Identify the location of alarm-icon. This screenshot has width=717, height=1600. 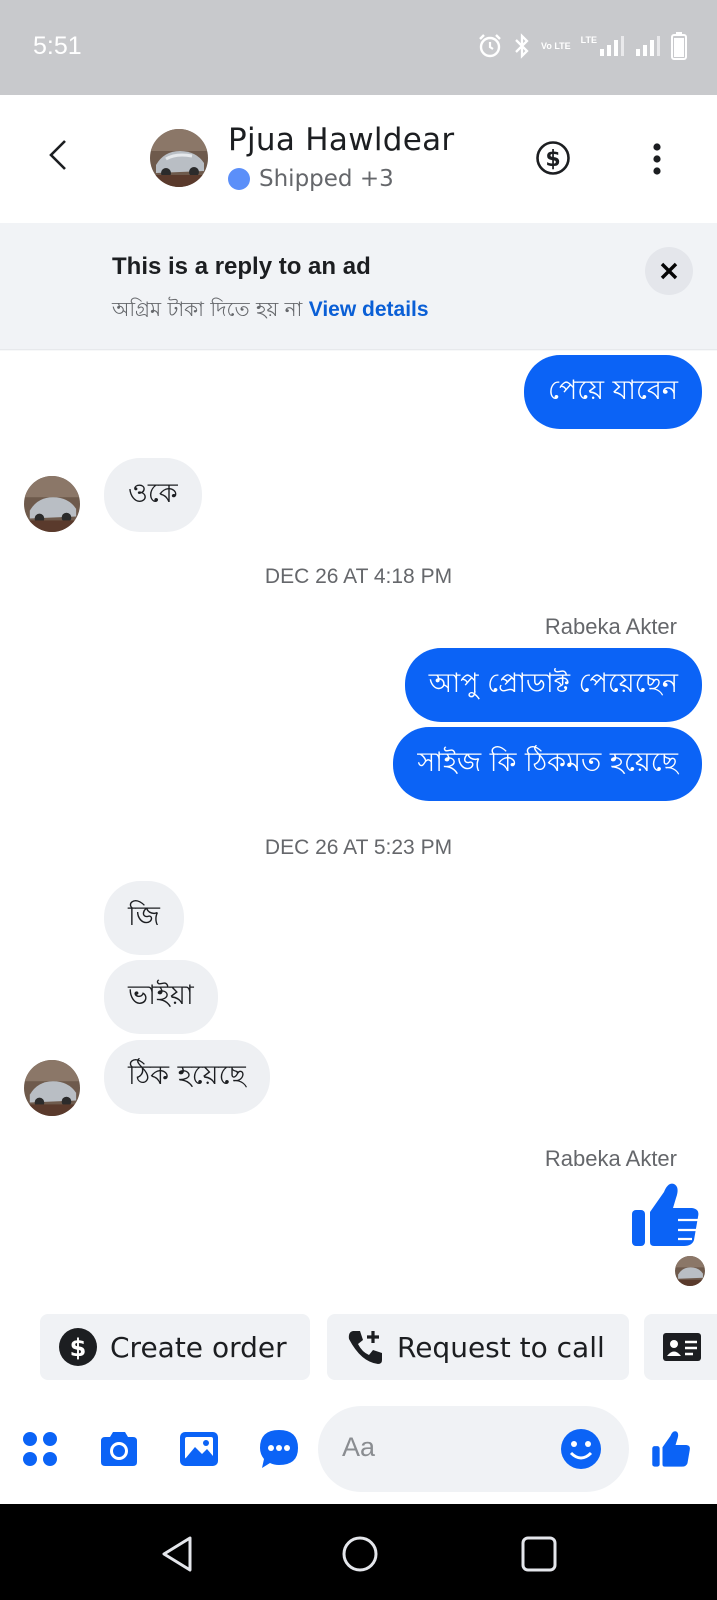
(490, 46).